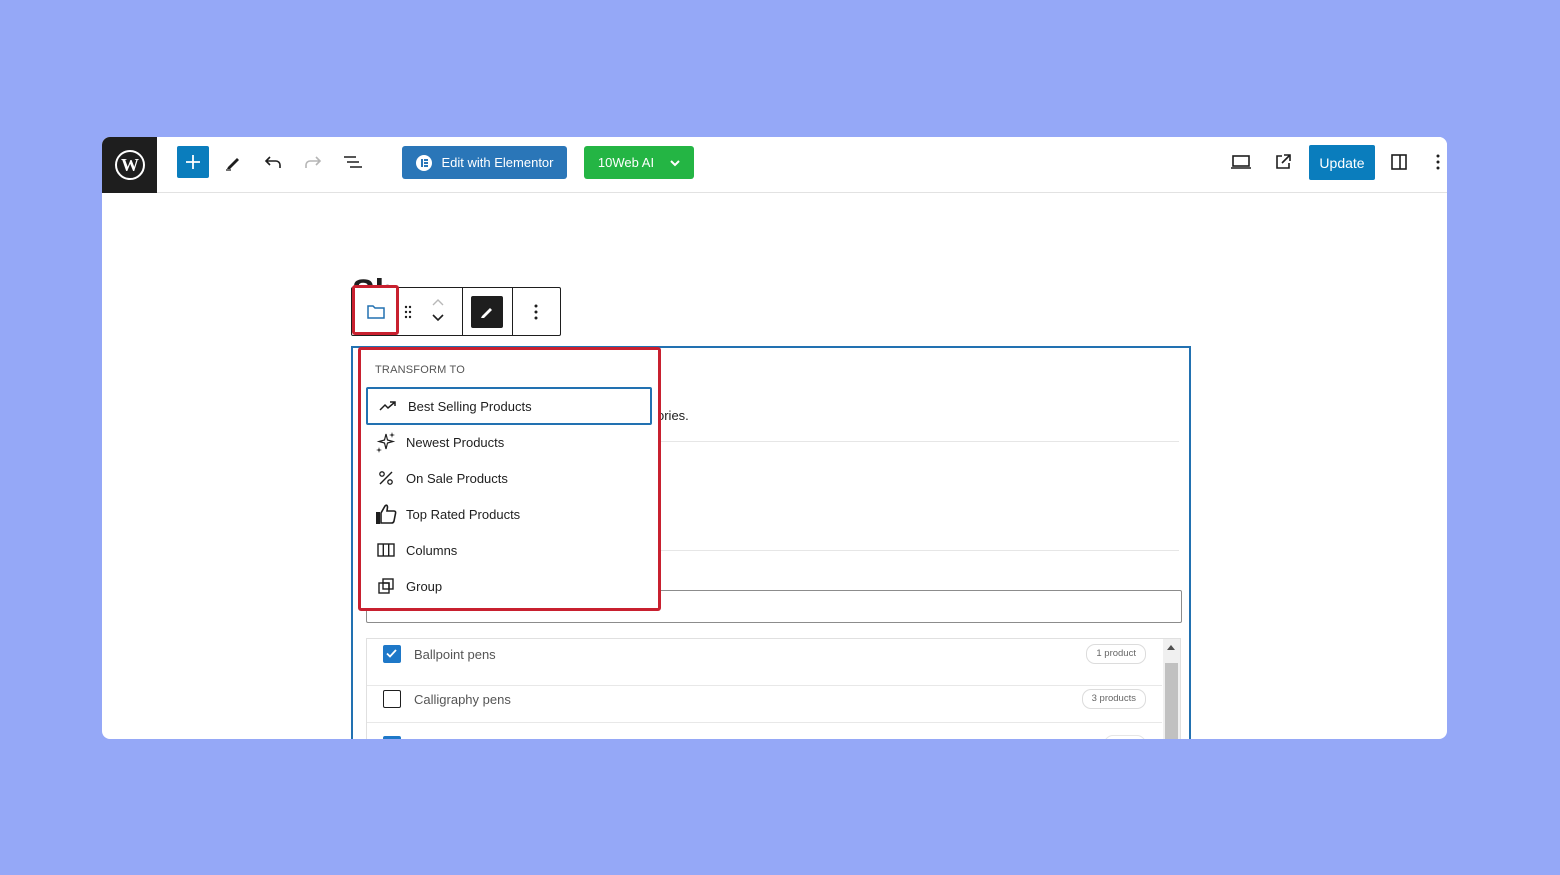 This screenshot has height=875, width=1560. What do you see at coordinates (386, 586) in the screenshot?
I see `group-icon` at bounding box center [386, 586].